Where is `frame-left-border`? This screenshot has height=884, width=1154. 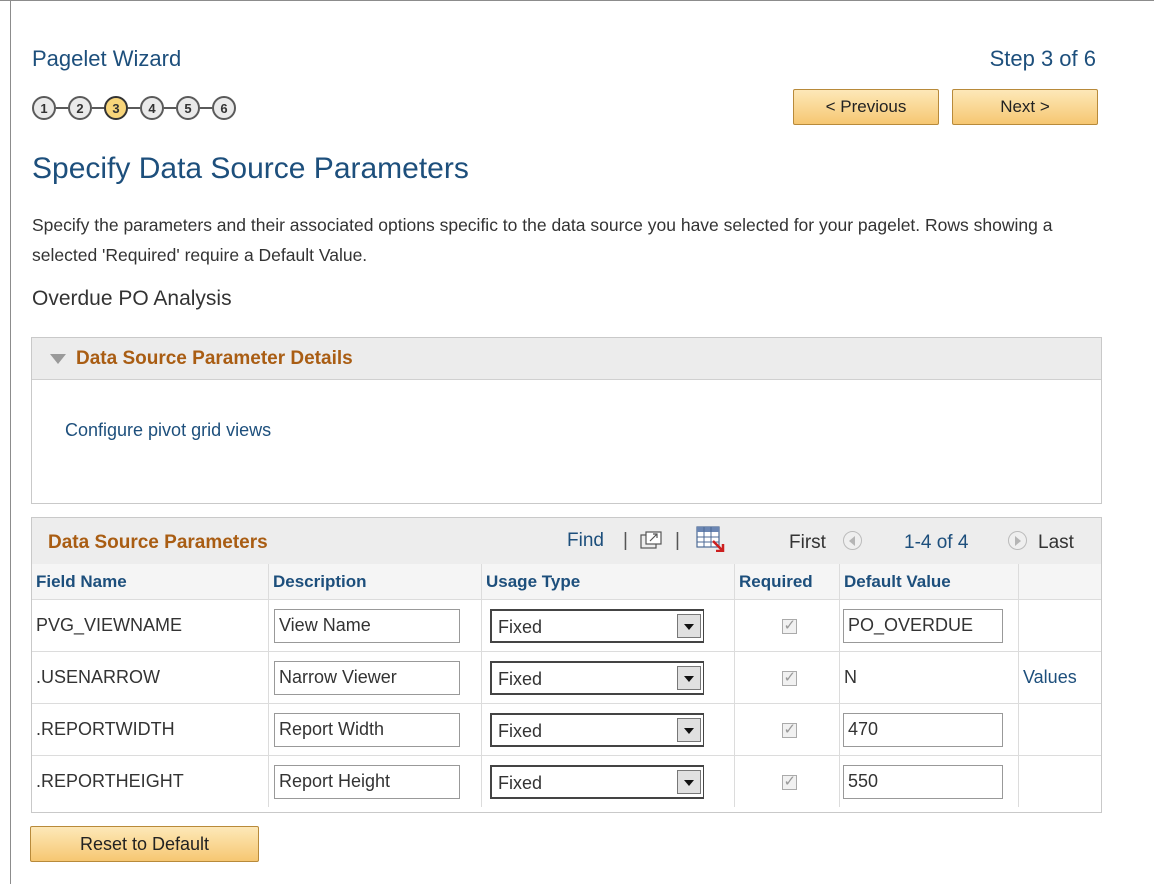
frame-left-border is located at coordinates (10, 442).